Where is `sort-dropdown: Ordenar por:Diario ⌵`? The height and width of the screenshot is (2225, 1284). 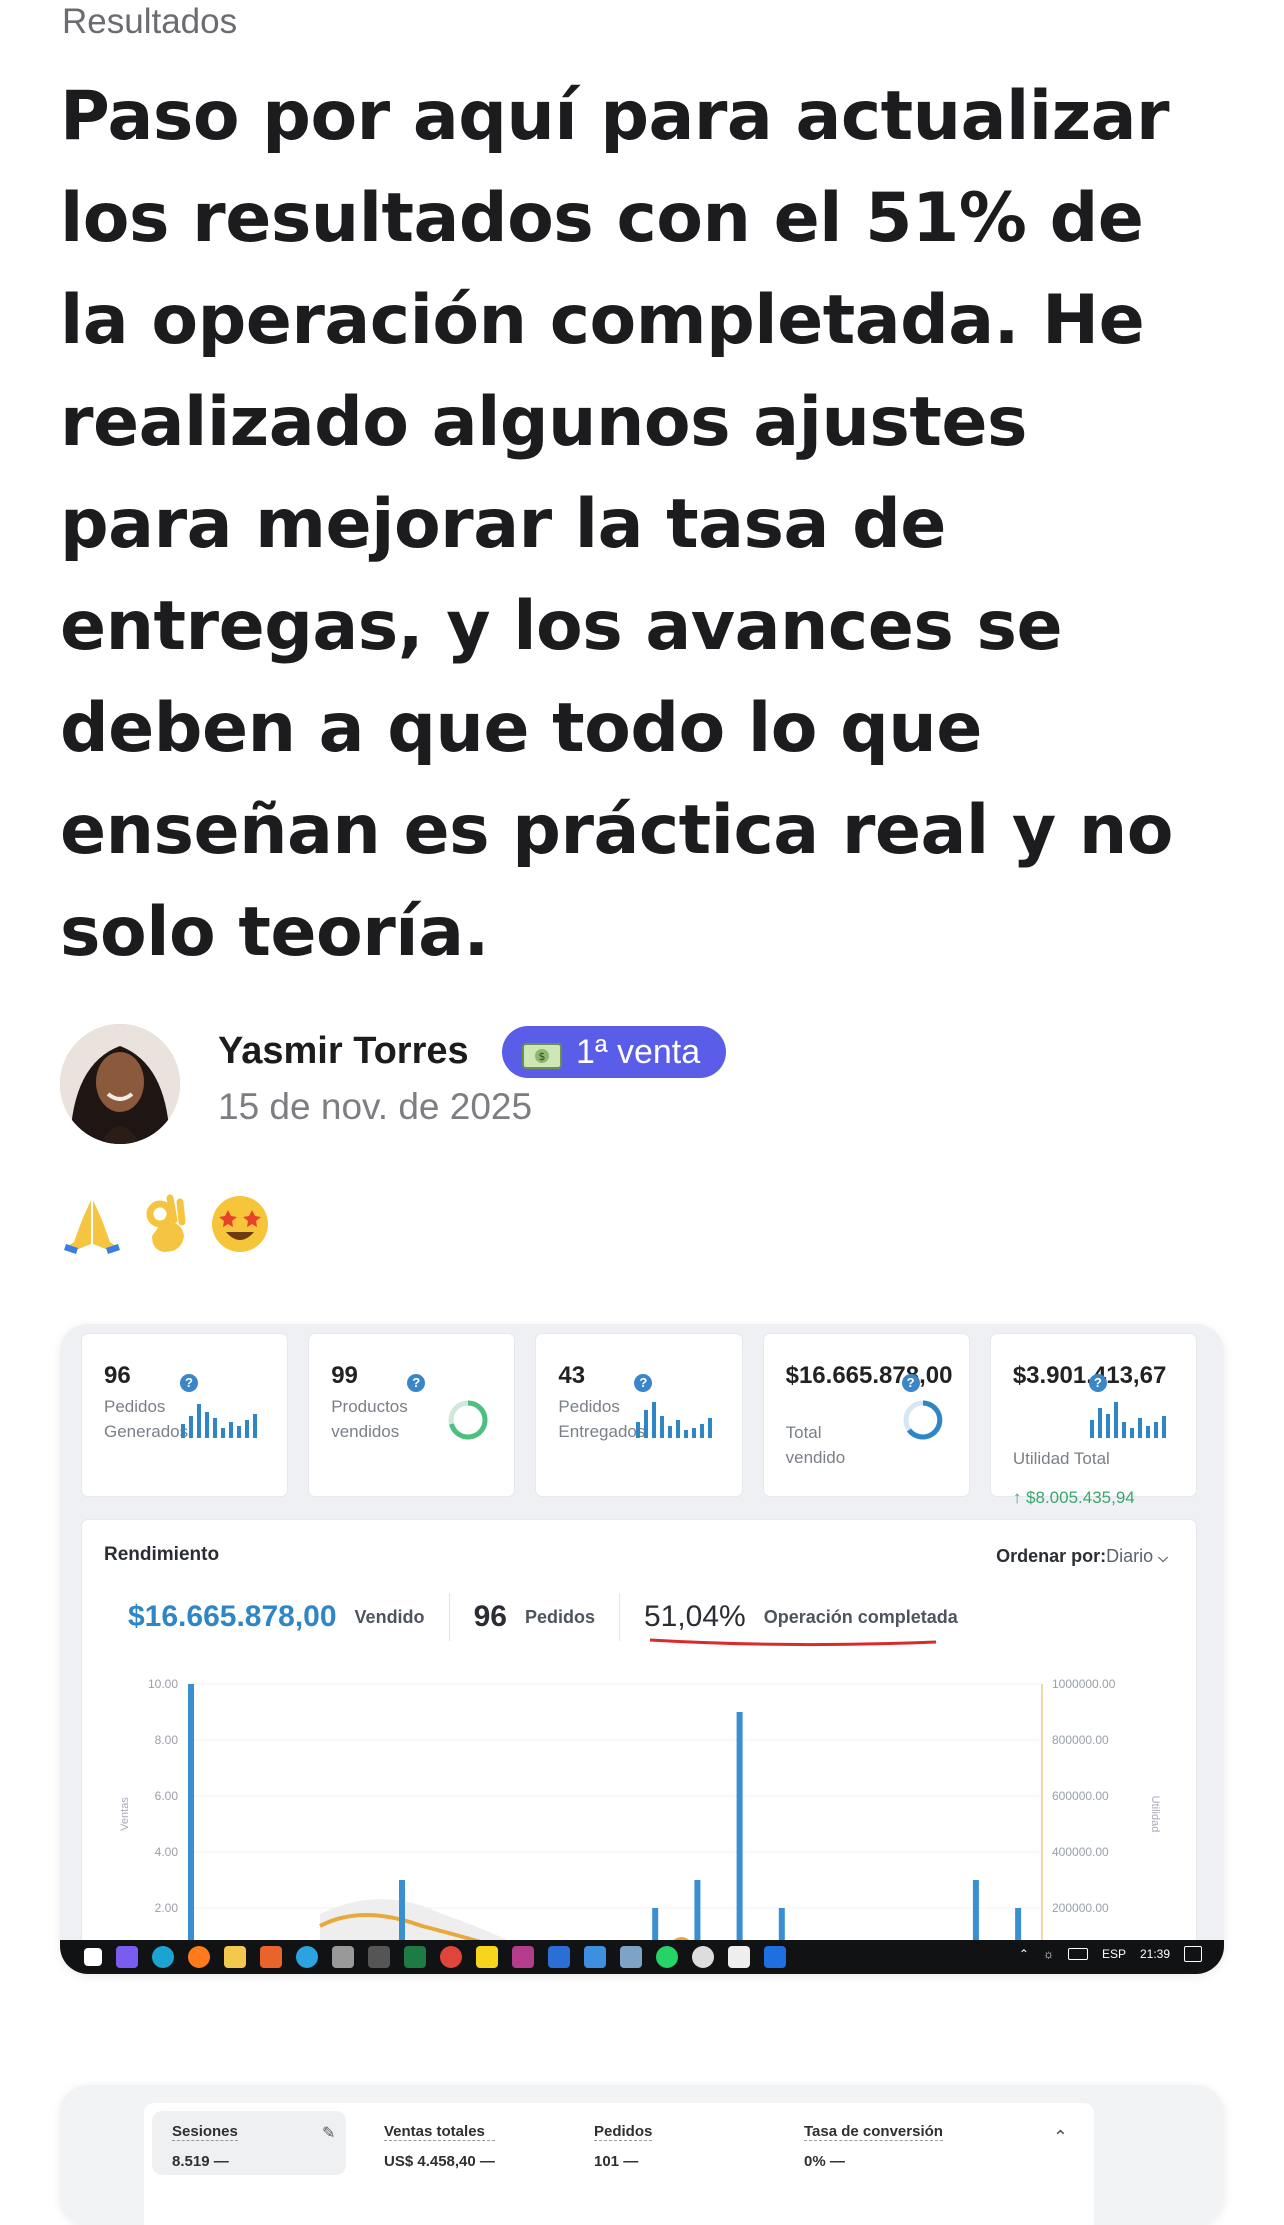 sort-dropdown: Ordenar por:Diario ⌵ is located at coordinates (1082, 1556).